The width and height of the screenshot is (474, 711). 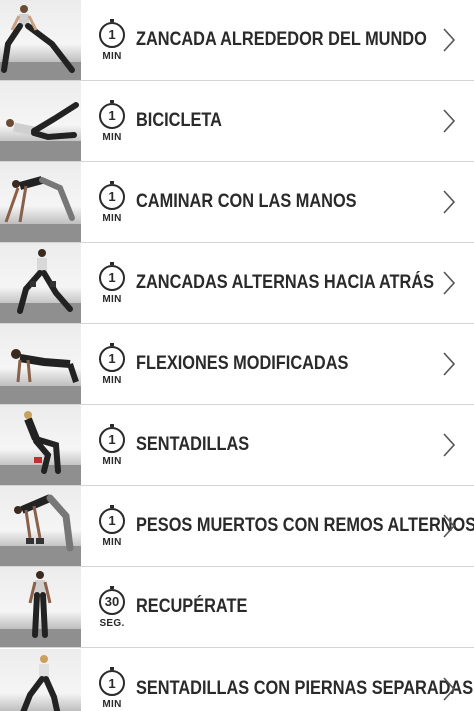 What do you see at coordinates (246, 201) in the screenshot?
I see `exercise-title: CAMINAR CON LAS MANOS` at bounding box center [246, 201].